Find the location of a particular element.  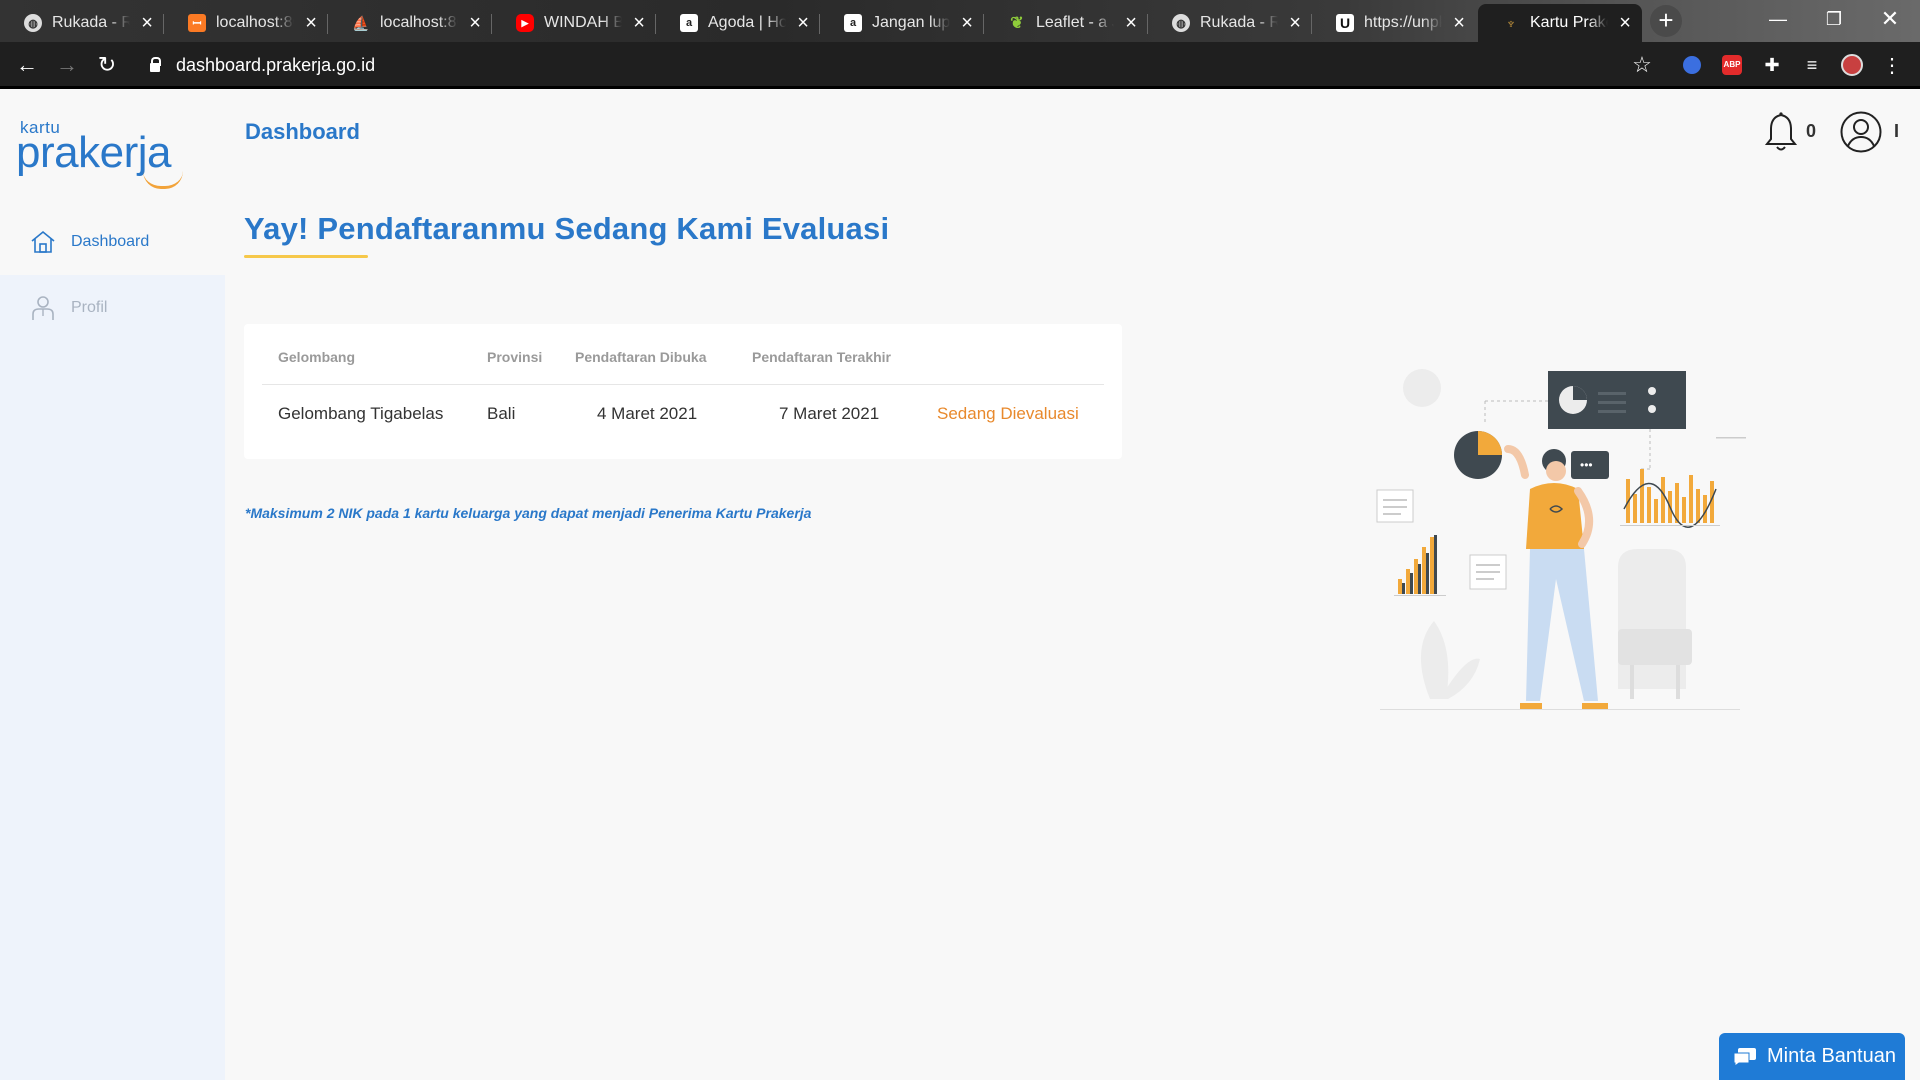

user-avatar-icon is located at coordinates (1861, 132).